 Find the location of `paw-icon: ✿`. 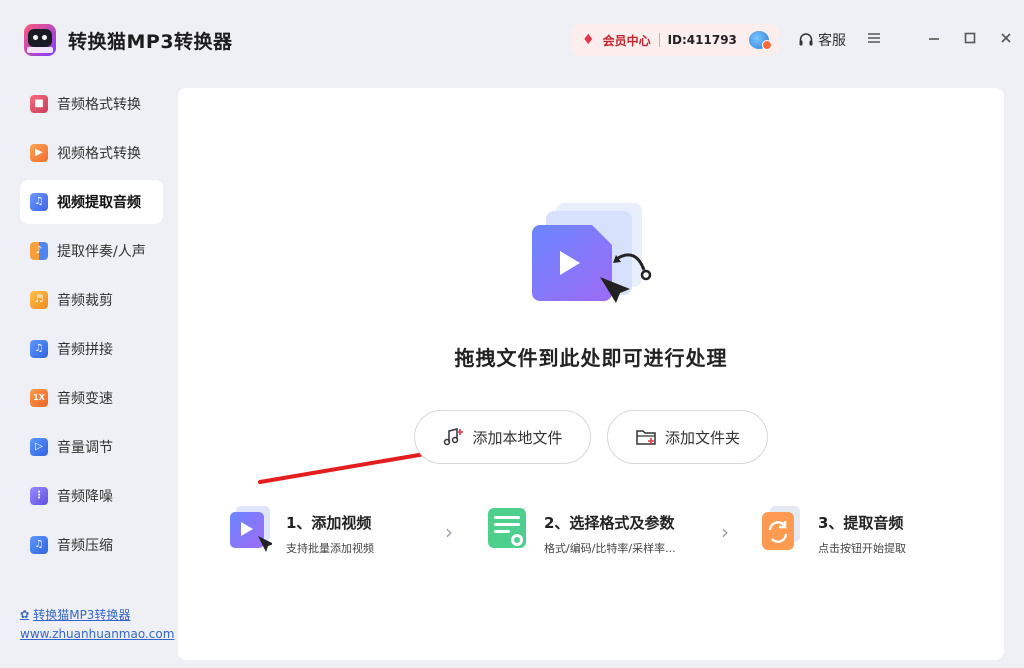

paw-icon: ✿ is located at coordinates (25, 614).